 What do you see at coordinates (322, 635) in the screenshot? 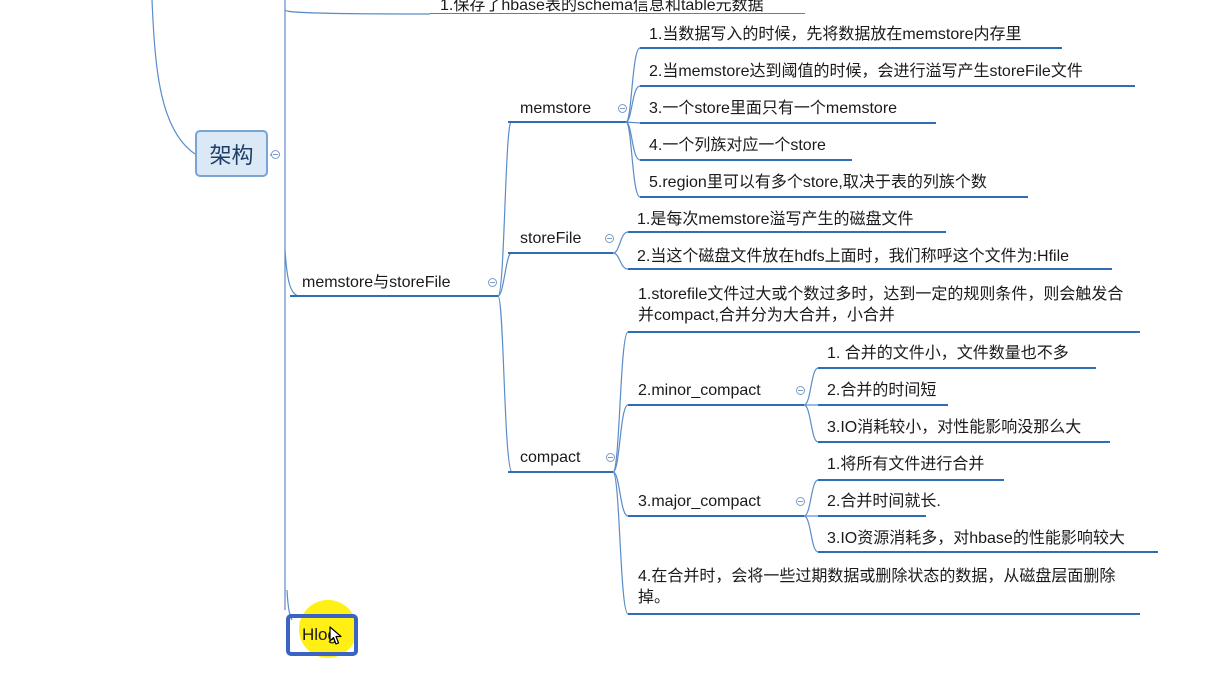
I see `hlog-node: Hlog` at bounding box center [322, 635].